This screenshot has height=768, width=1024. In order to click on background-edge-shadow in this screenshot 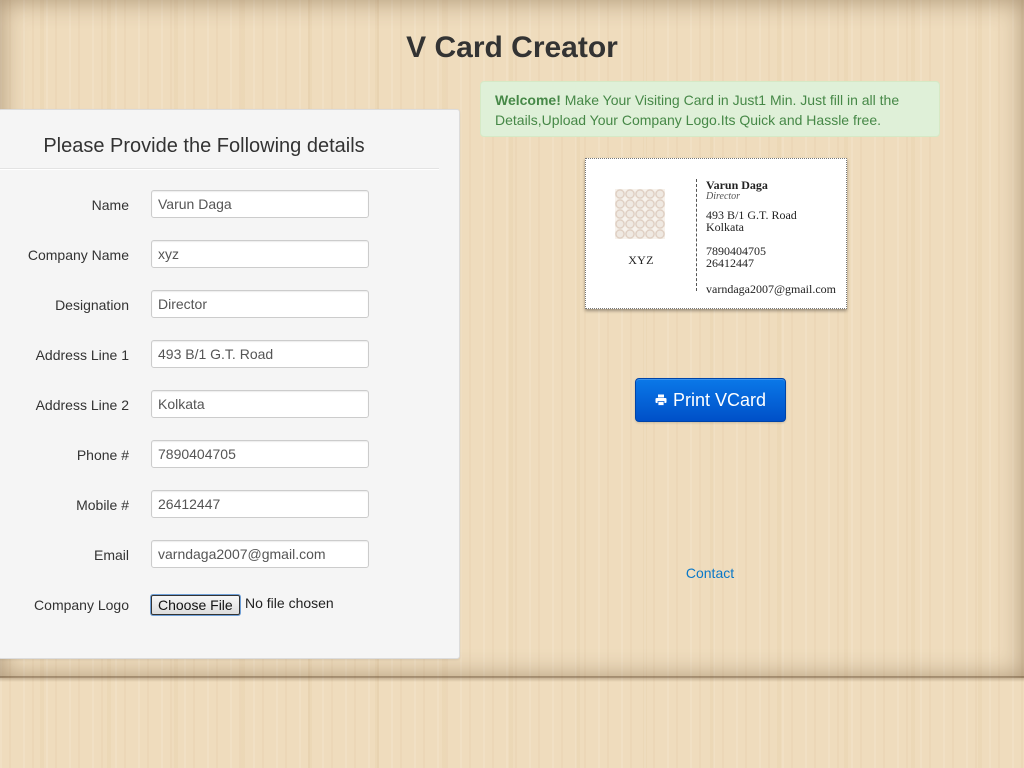, I will do `click(512, 679)`.